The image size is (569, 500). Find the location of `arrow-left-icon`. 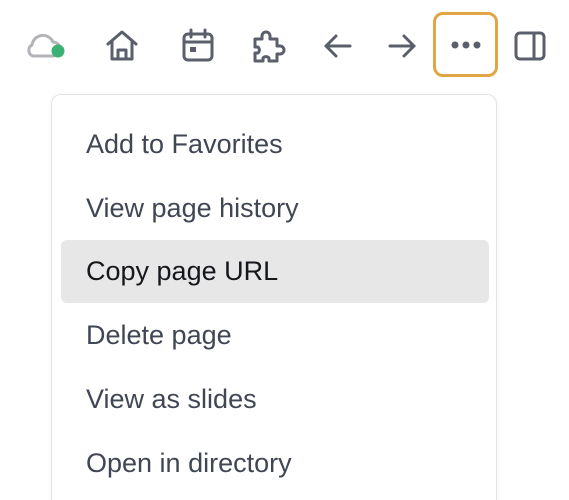

arrow-left-icon is located at coordinates (338, 46).